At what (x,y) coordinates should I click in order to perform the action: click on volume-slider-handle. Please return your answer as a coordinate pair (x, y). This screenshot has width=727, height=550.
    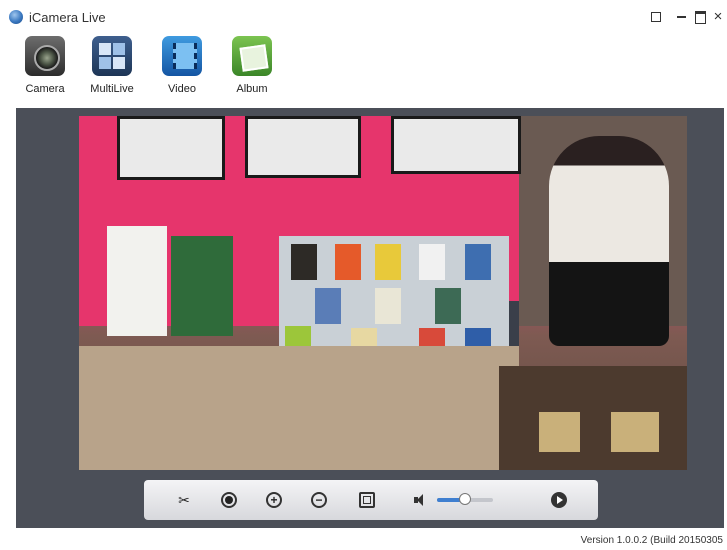
    Looking at the image, I should click on (465, 499).